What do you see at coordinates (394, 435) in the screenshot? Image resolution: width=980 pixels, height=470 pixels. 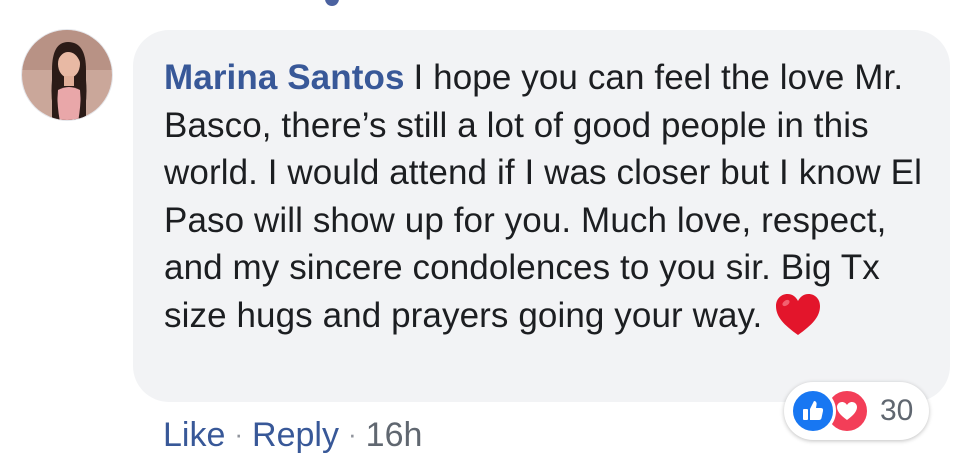 I see `comment-timestamp: 16h` at bounding box center [394, 435].